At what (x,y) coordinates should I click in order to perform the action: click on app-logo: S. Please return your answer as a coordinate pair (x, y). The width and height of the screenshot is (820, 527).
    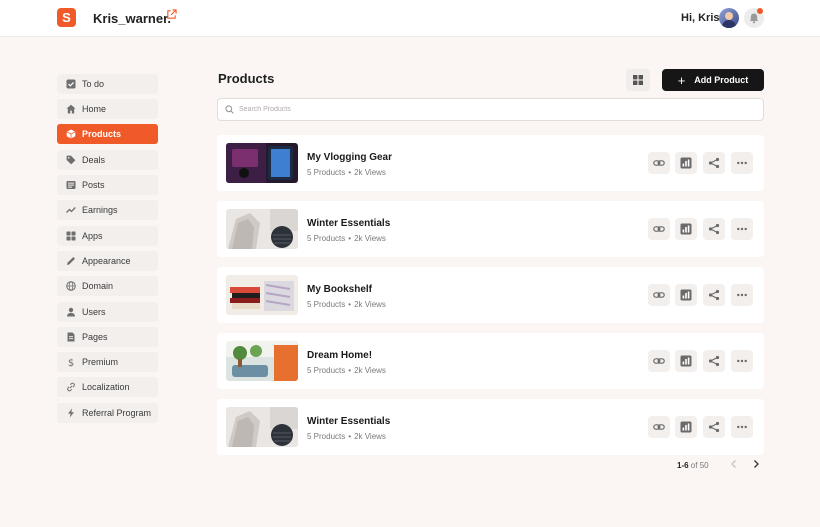
    Looking at the image, I should click on (66, 17).